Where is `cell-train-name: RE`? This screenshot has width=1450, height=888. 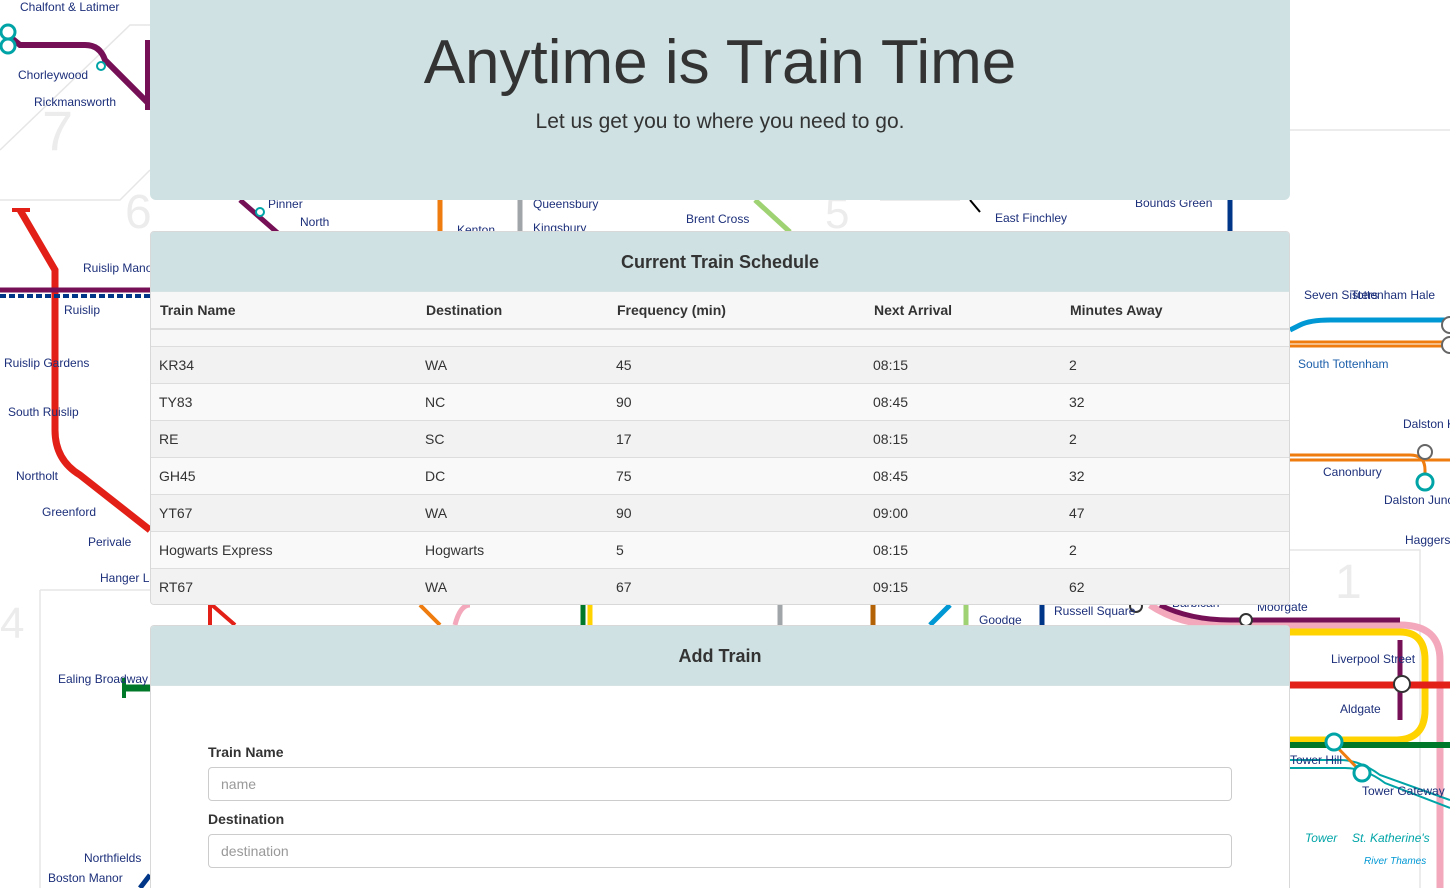
cell-train-name: RE is located at coordinates (284, 438).